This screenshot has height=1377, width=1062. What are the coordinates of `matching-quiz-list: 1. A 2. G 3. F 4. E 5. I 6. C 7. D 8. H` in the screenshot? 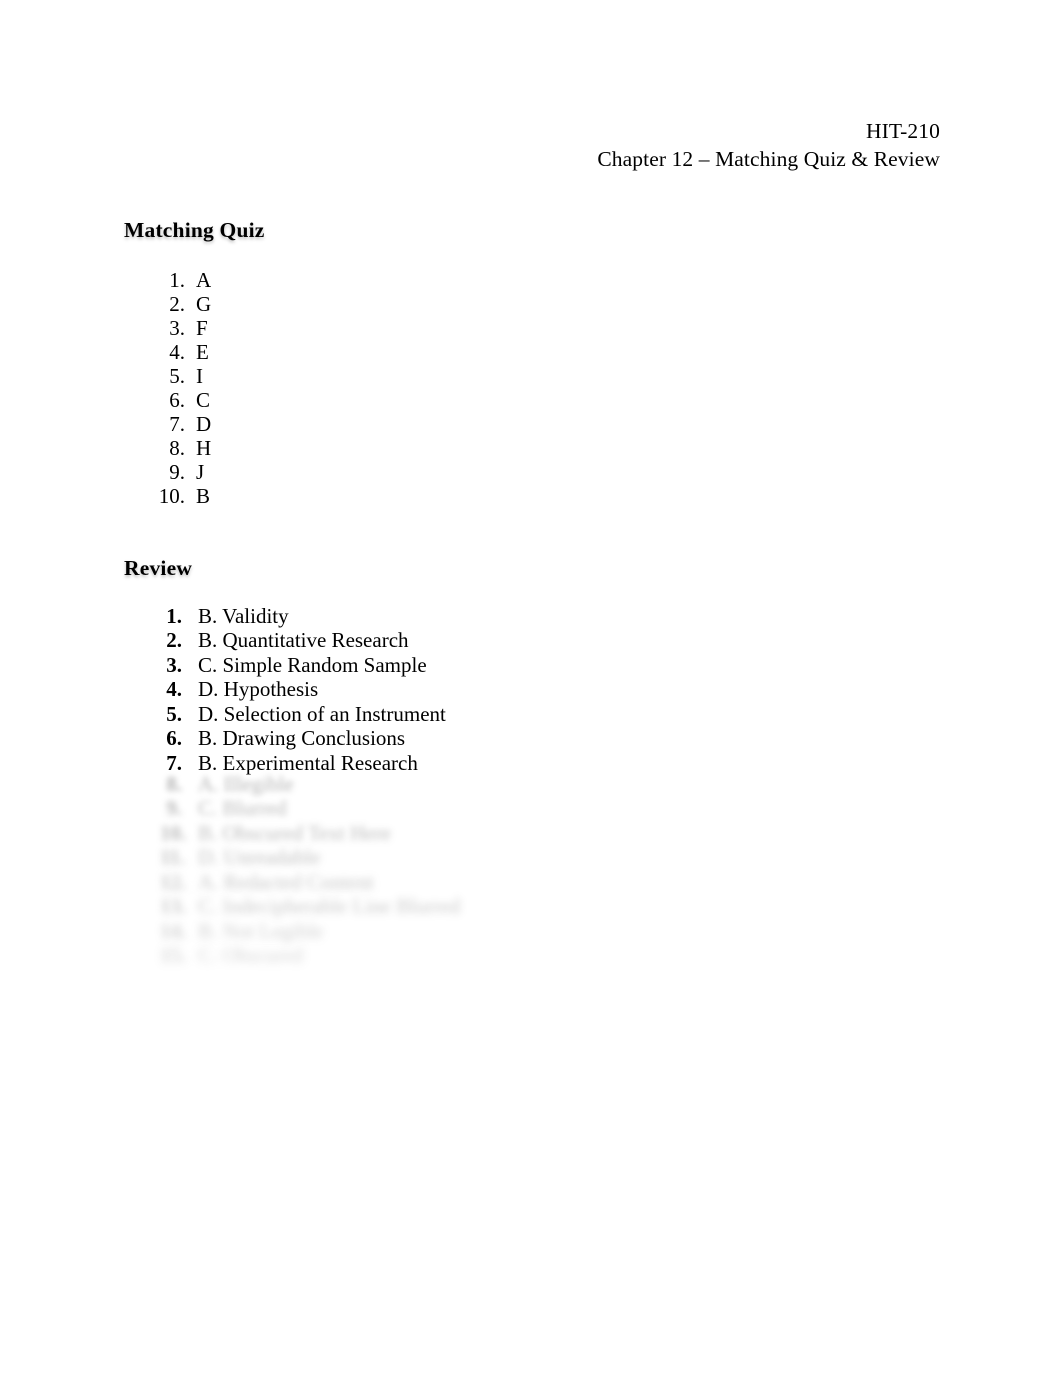 It's located at (181, 388).